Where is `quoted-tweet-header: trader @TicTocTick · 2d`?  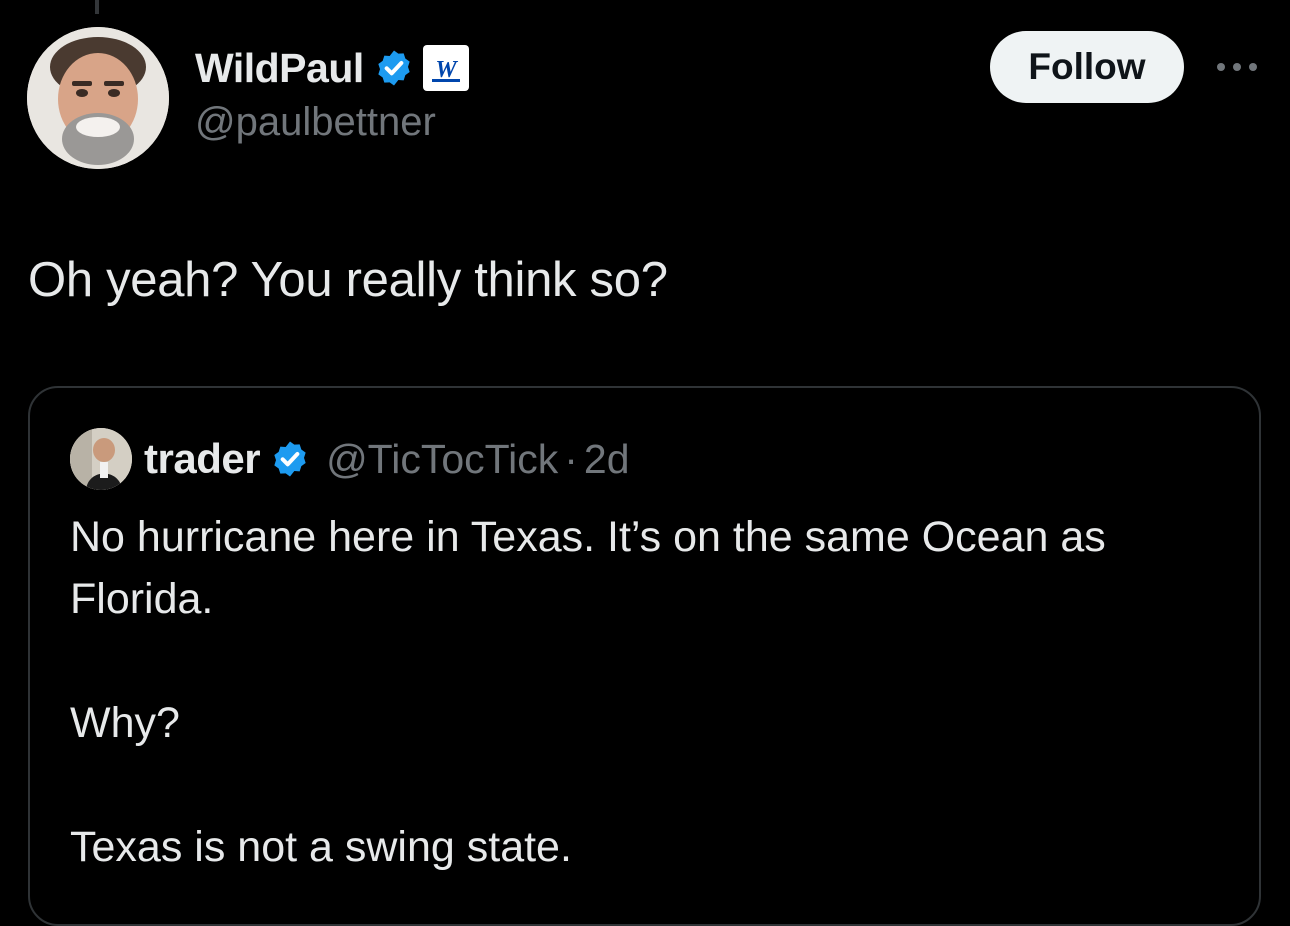 quoted-tweet-header: trader @TicTocTick · 2d is located at coordinates (350, 459).